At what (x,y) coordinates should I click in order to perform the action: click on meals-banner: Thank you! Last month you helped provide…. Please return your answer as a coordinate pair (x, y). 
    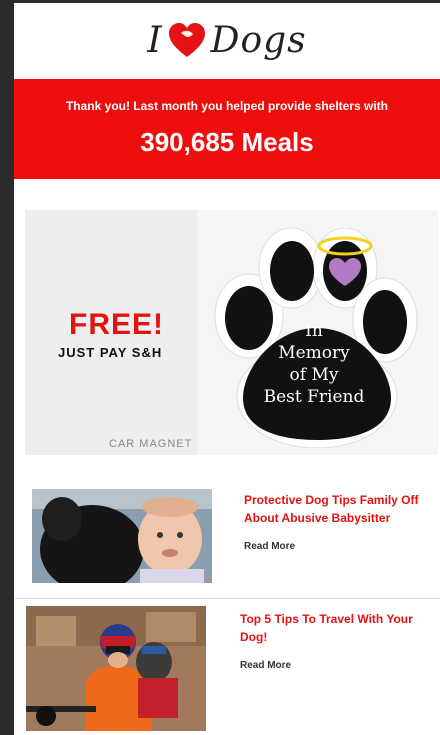
    Looking at the image, I should click on (227, 129).